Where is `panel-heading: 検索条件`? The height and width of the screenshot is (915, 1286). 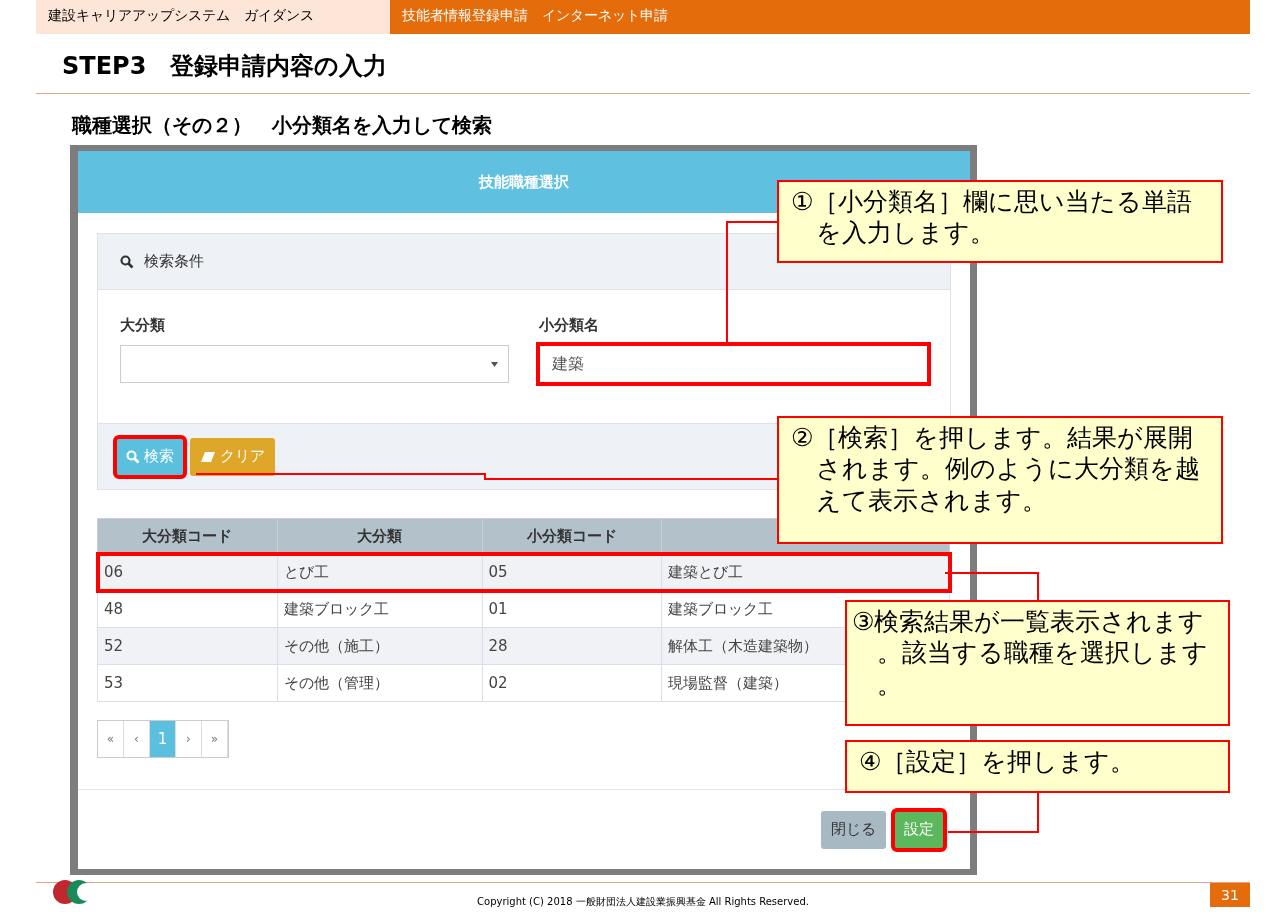
panel-heading: 検索条件 is located at coordinates (174, 261).